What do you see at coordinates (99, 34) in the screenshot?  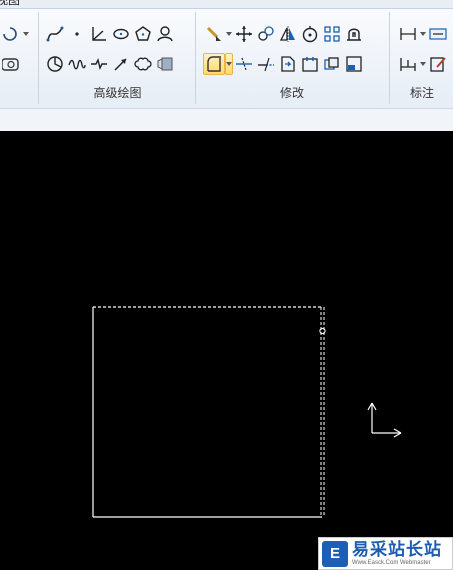 I see `angle-line-icon` at bounding box center [99, 34].